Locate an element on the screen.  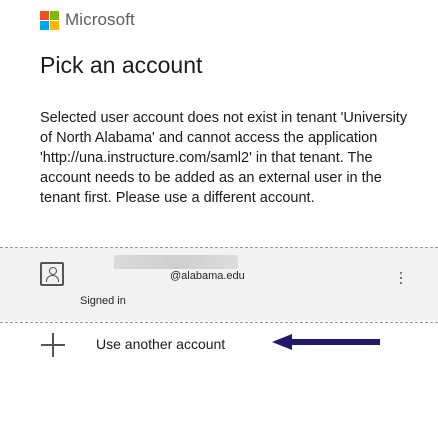
account-status: Signed in is located at coordinates (103, 301).